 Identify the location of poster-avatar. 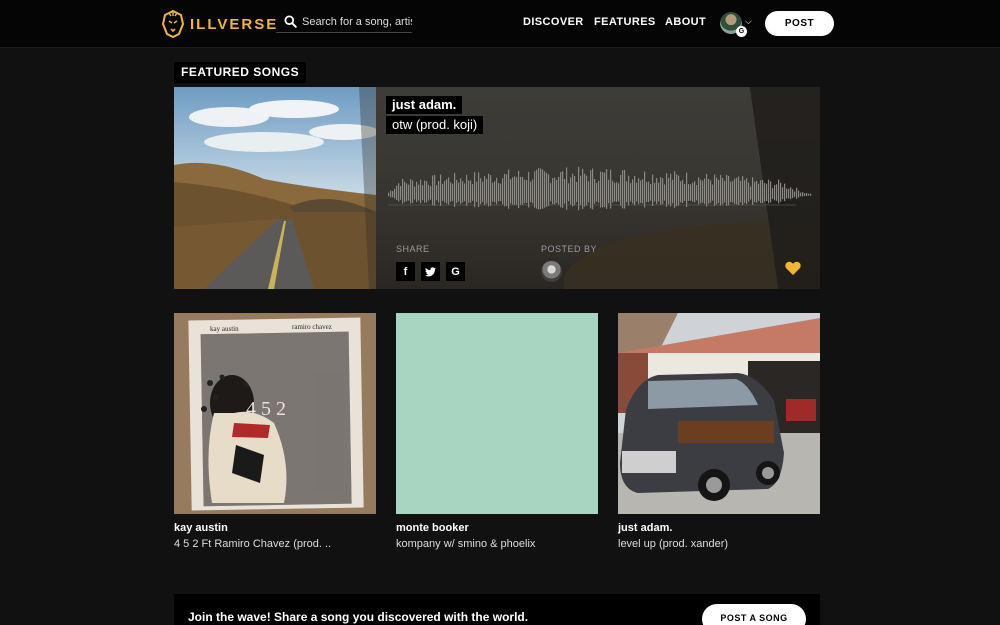
(551, 271).